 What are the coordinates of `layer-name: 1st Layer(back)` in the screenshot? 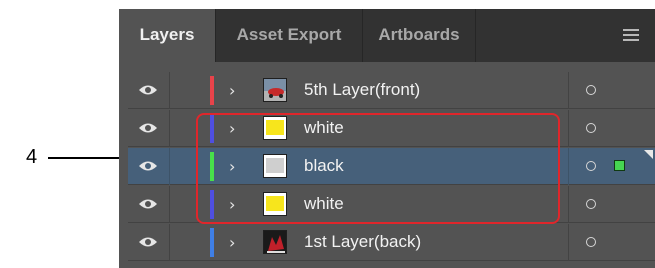 It's located at (362, 242).